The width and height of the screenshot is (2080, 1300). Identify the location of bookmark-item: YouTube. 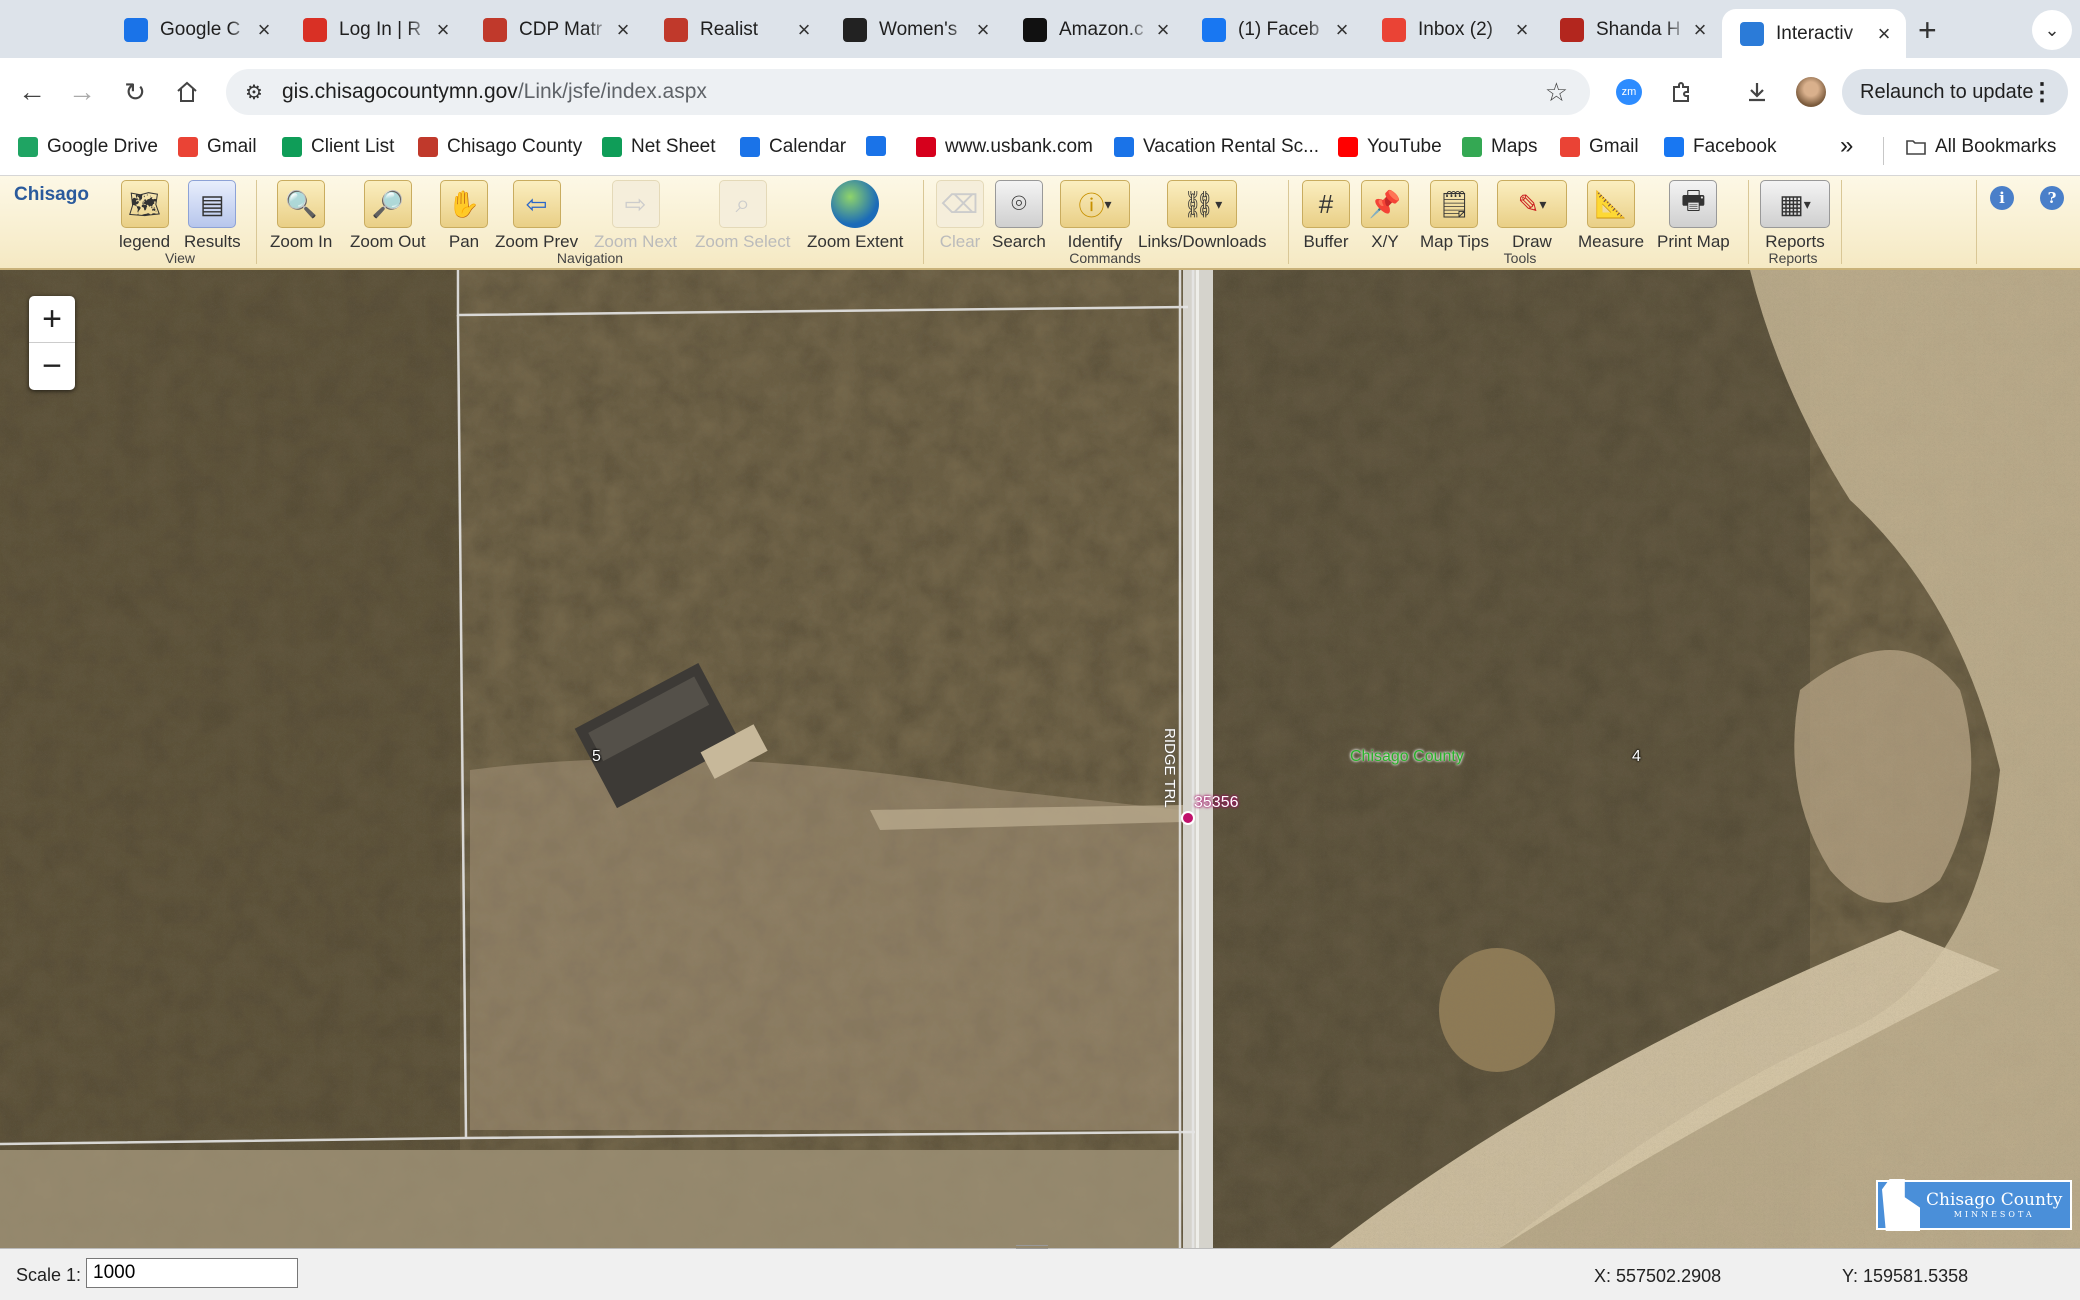
(1390, 147).